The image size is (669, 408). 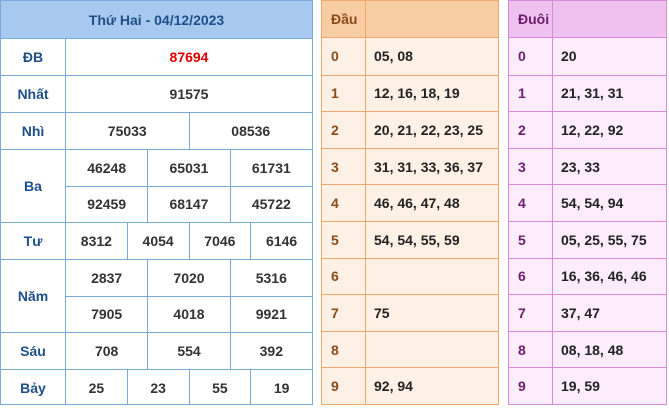 I want to click on duoi-digit: 9, so click(x=531, y=386).